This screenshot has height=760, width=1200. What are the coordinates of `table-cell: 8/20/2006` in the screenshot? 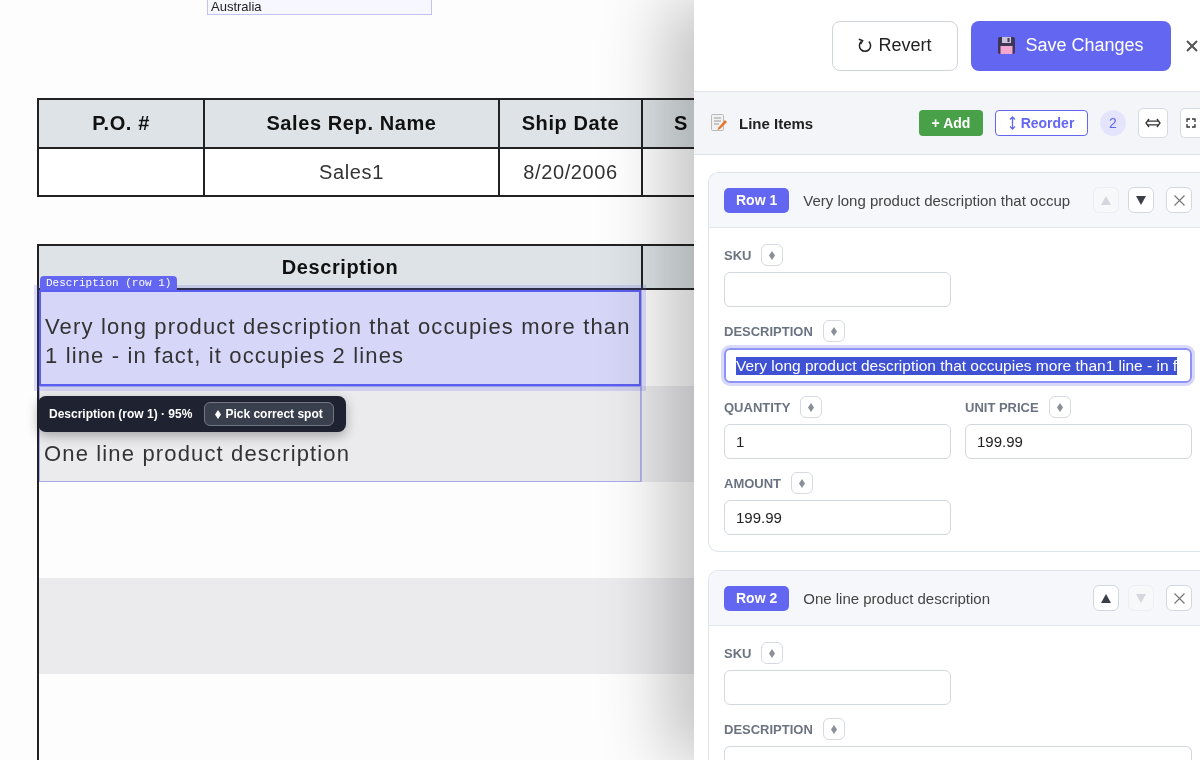 It's located at (570, 171).